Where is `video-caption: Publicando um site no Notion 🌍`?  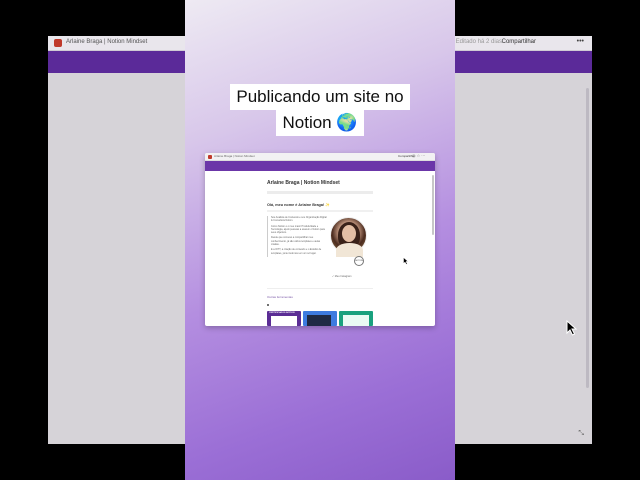 video-caption: Publicando um site no Notion 🌍 is located at coordinates (320, 110).